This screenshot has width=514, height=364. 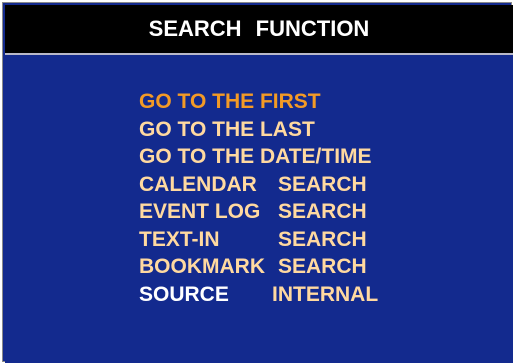 I want to click on menu-item-label: GO TO THE DATE/TIME, so click(x=255, y=156).